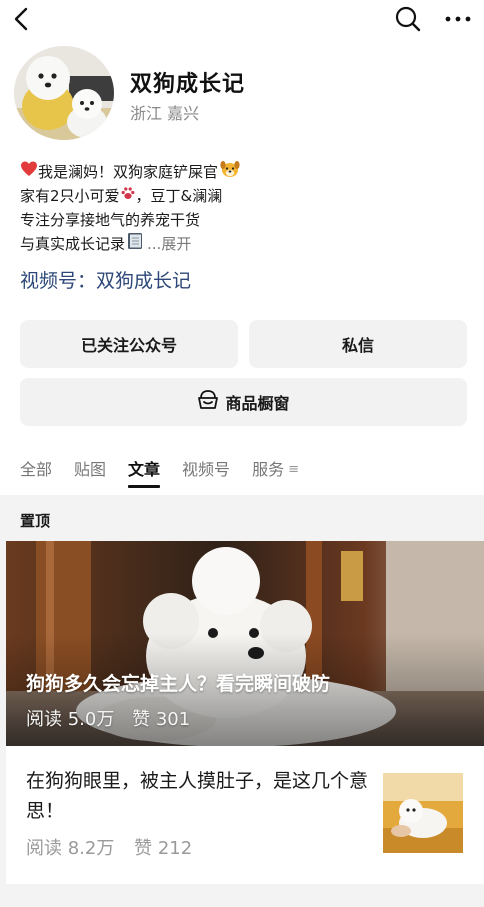  I want to click on bio-text-2a: 家有2只小可爱, so click(70, 196).